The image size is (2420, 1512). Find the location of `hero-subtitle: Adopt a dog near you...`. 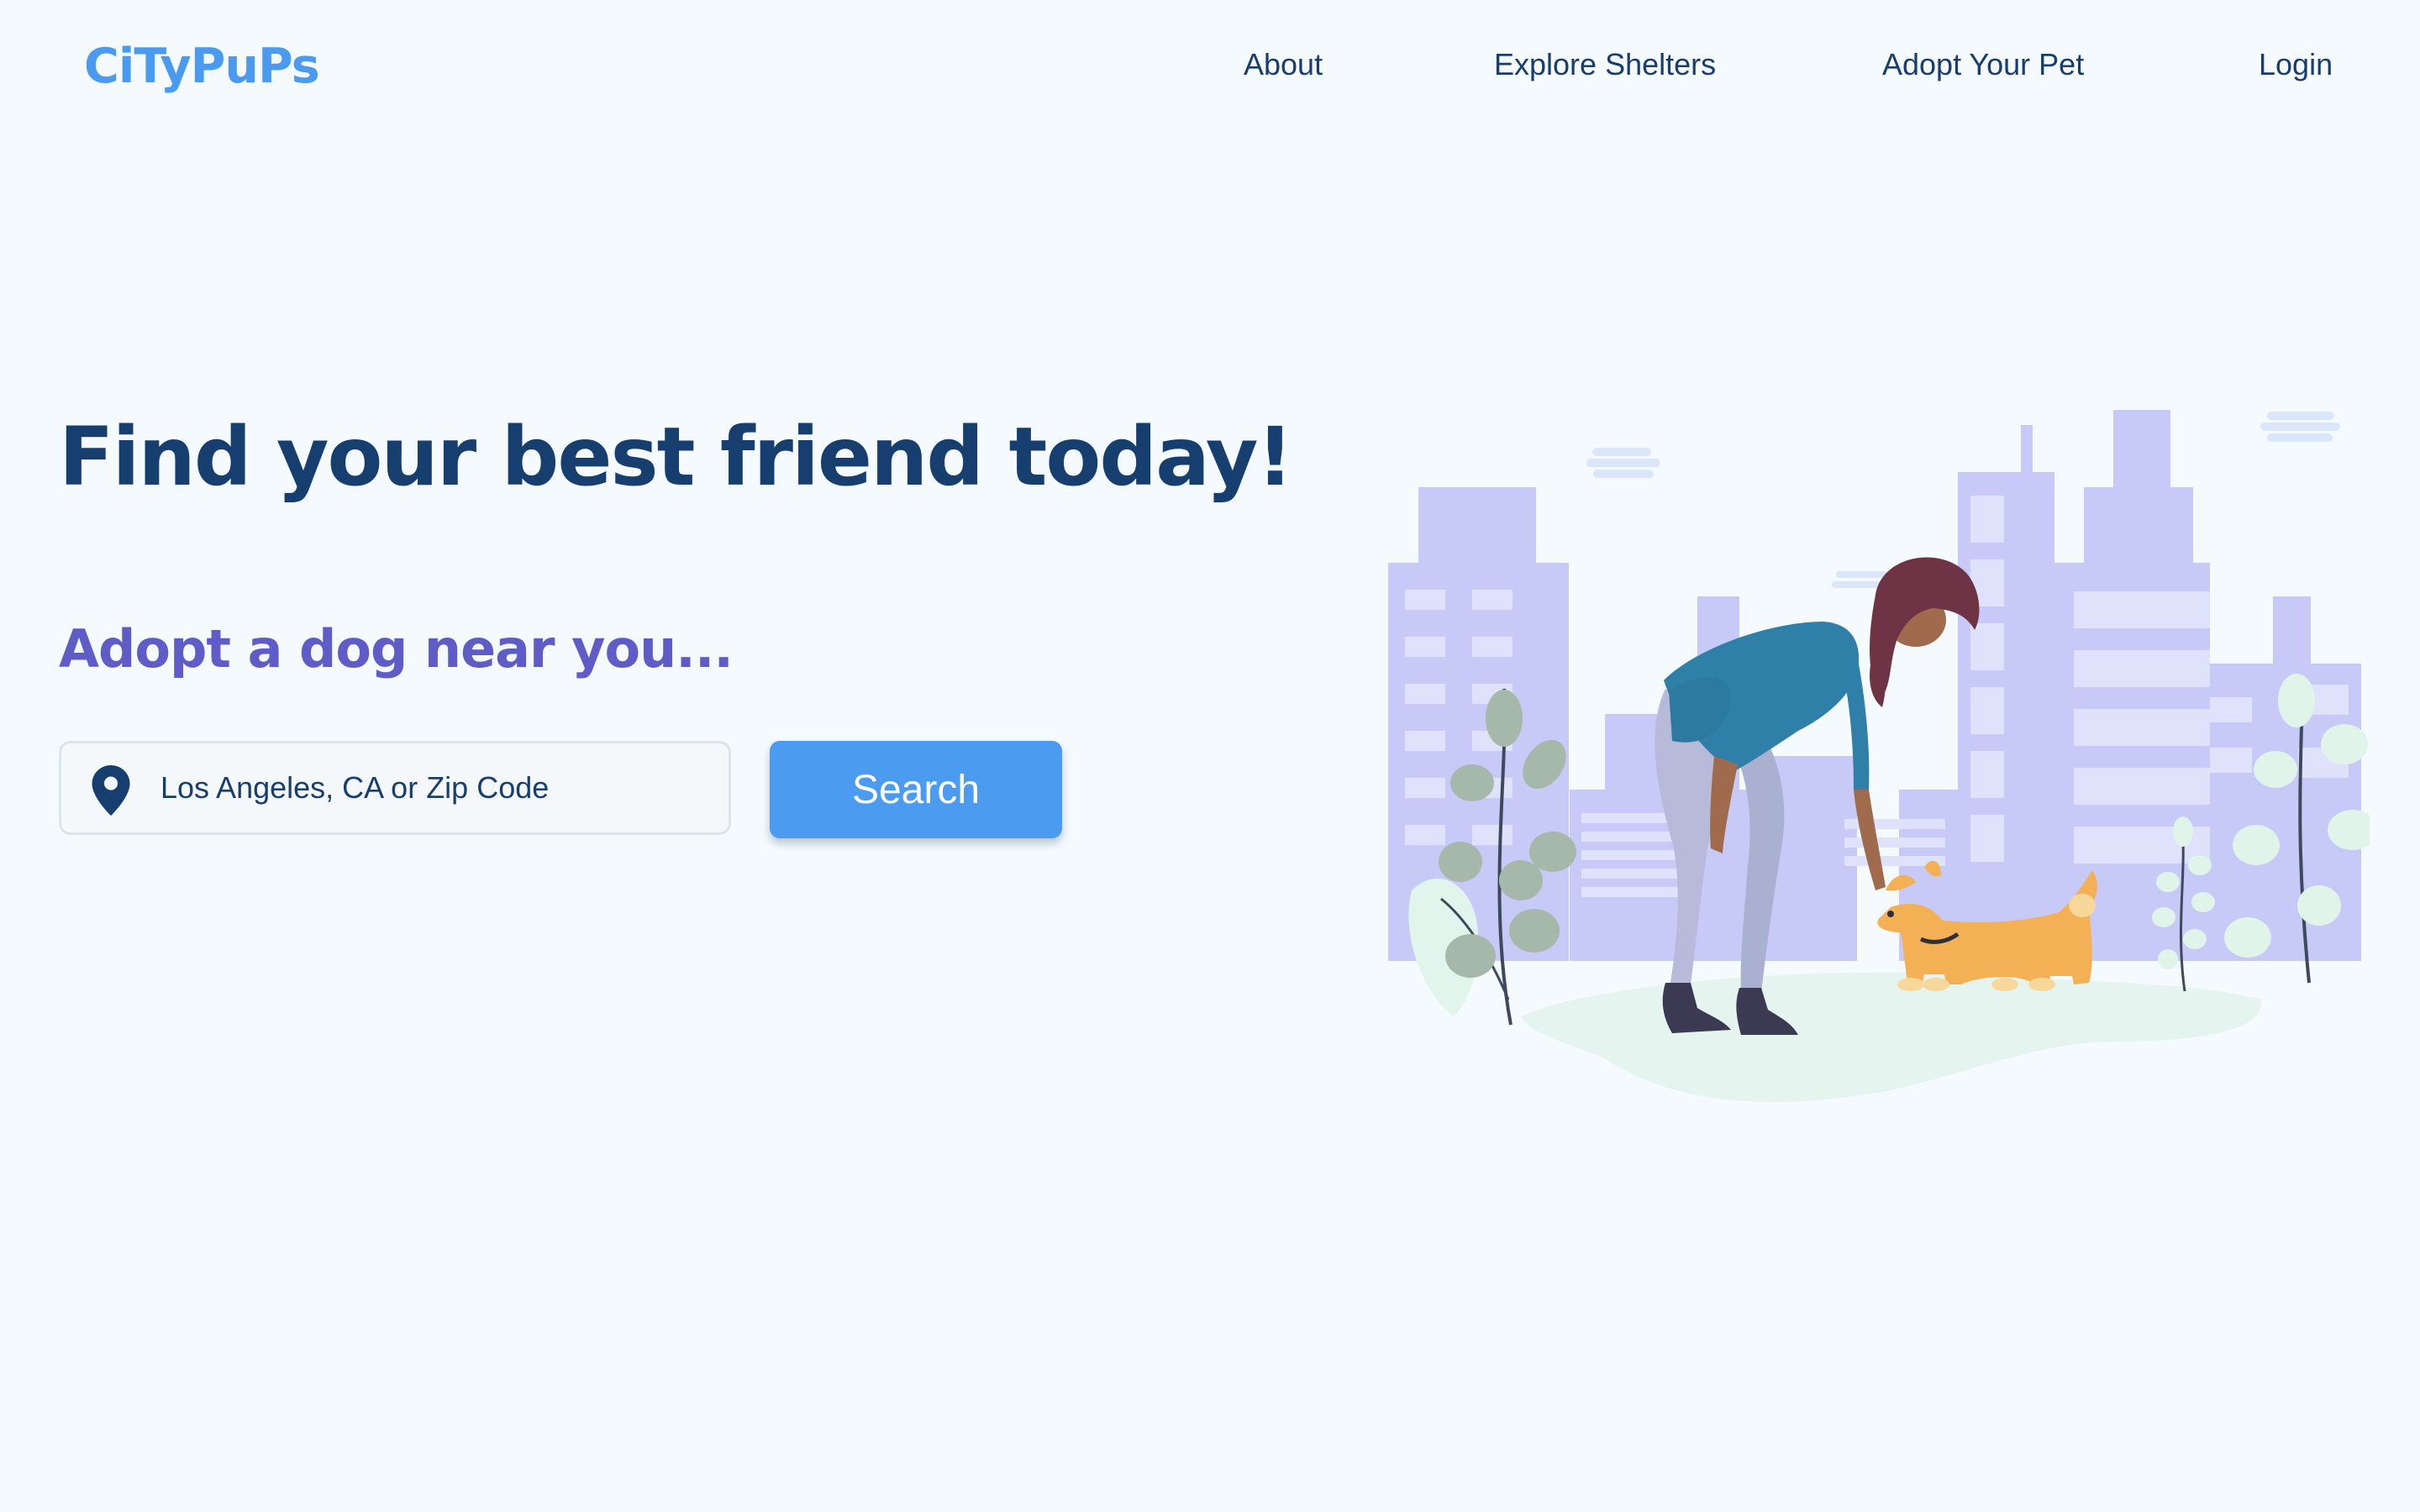

hero-subtitle: Adopt a dog near you... is located at coordinates (397, 649).